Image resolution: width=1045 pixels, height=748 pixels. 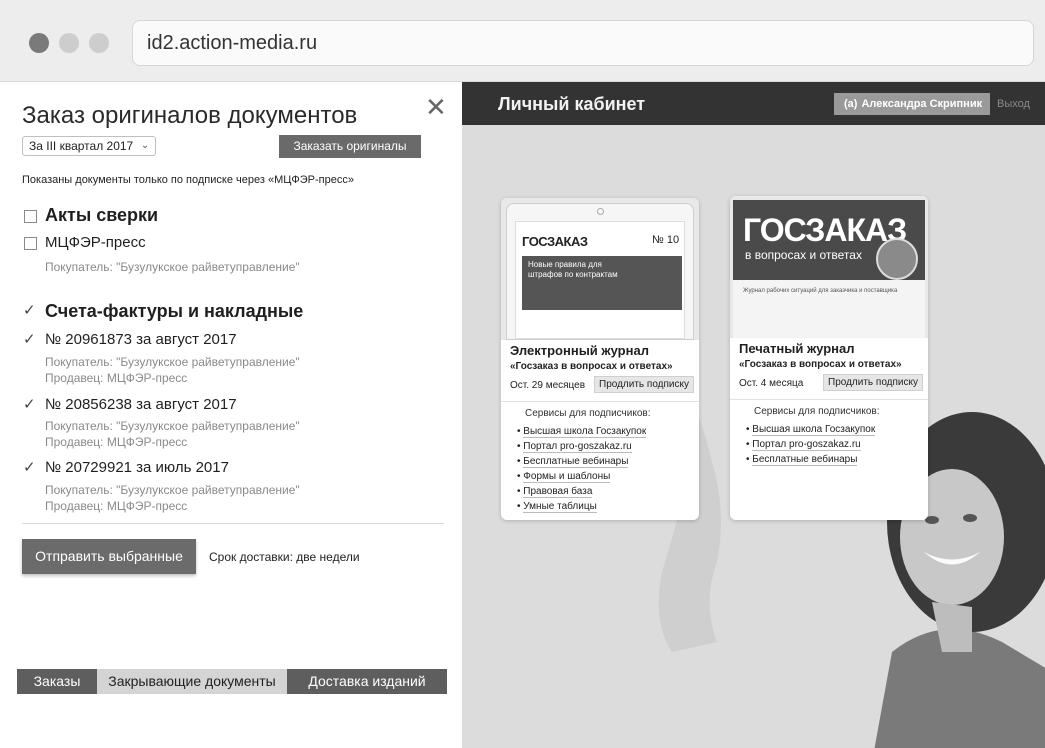 I want to click on close-icon: ✕, so click(x=436, y=107).